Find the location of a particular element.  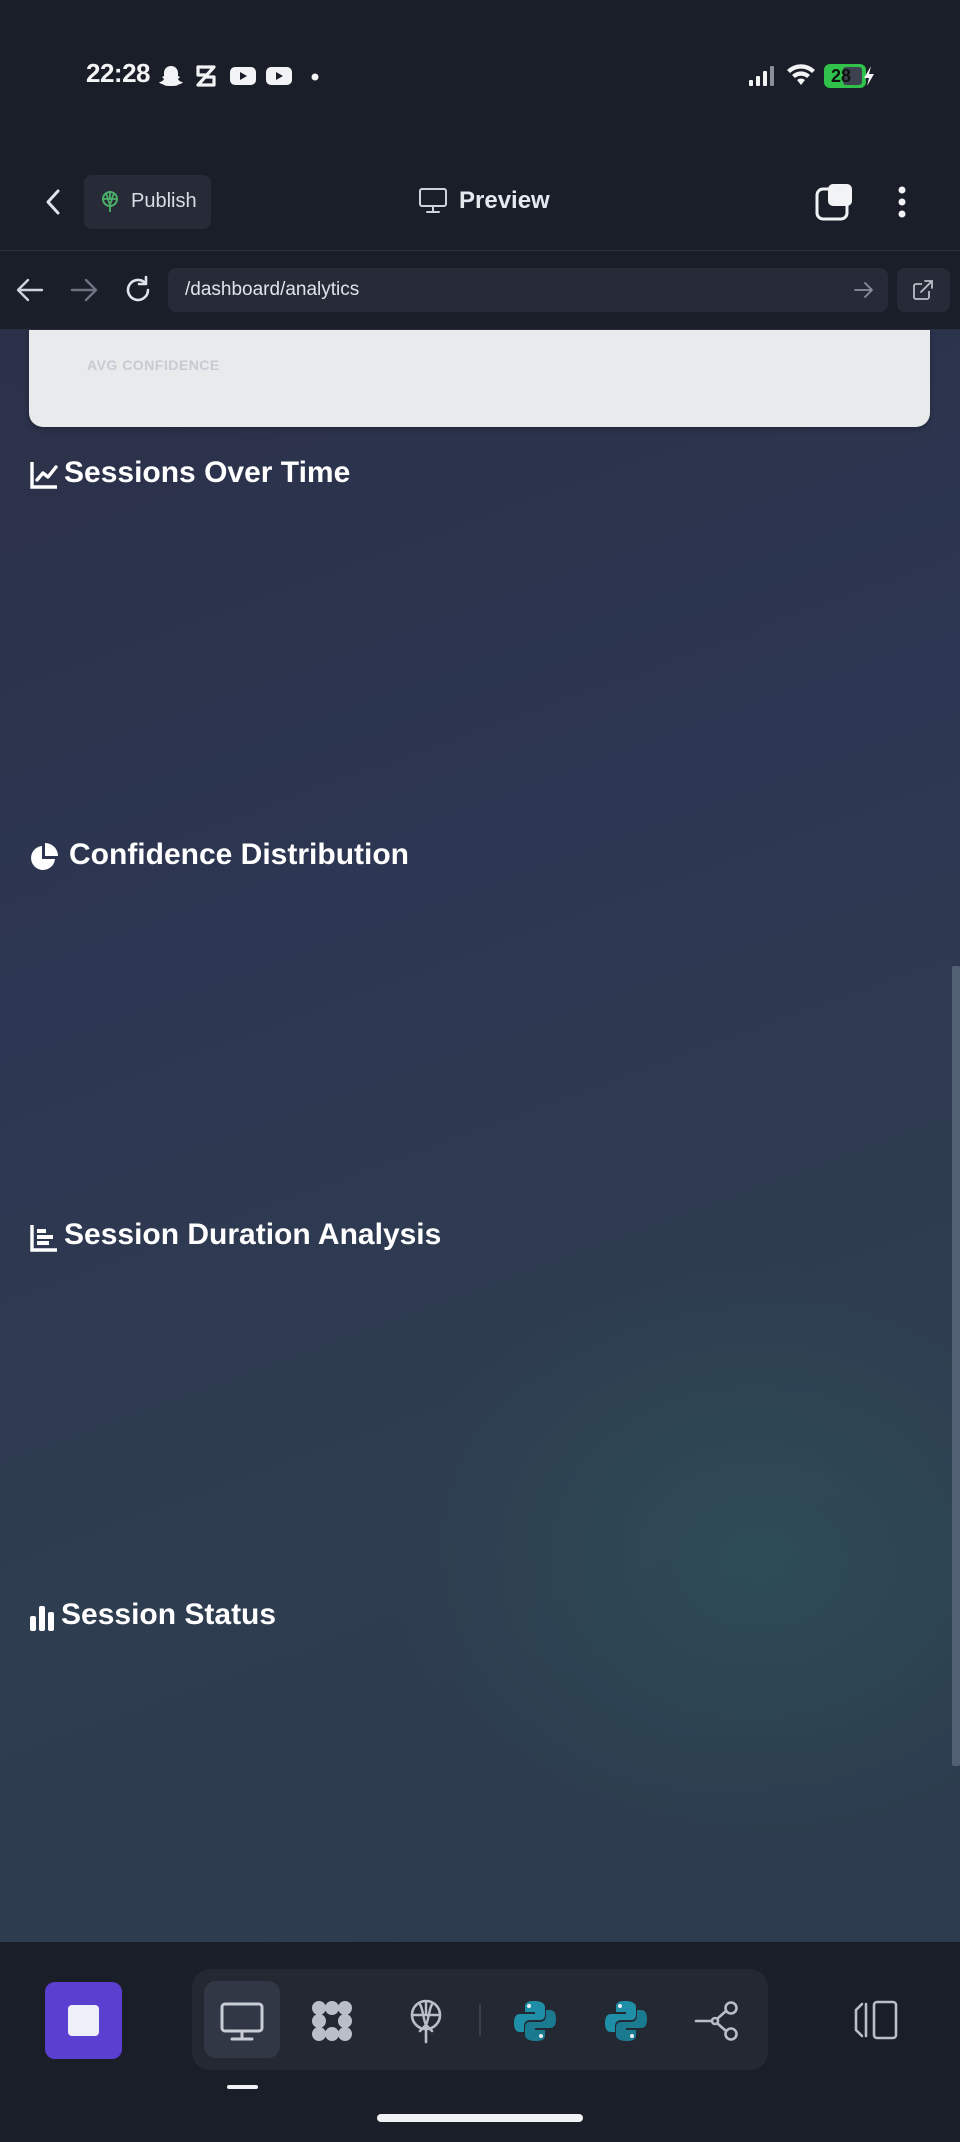

back-chevron-icon is located at coordinates (54, 202).